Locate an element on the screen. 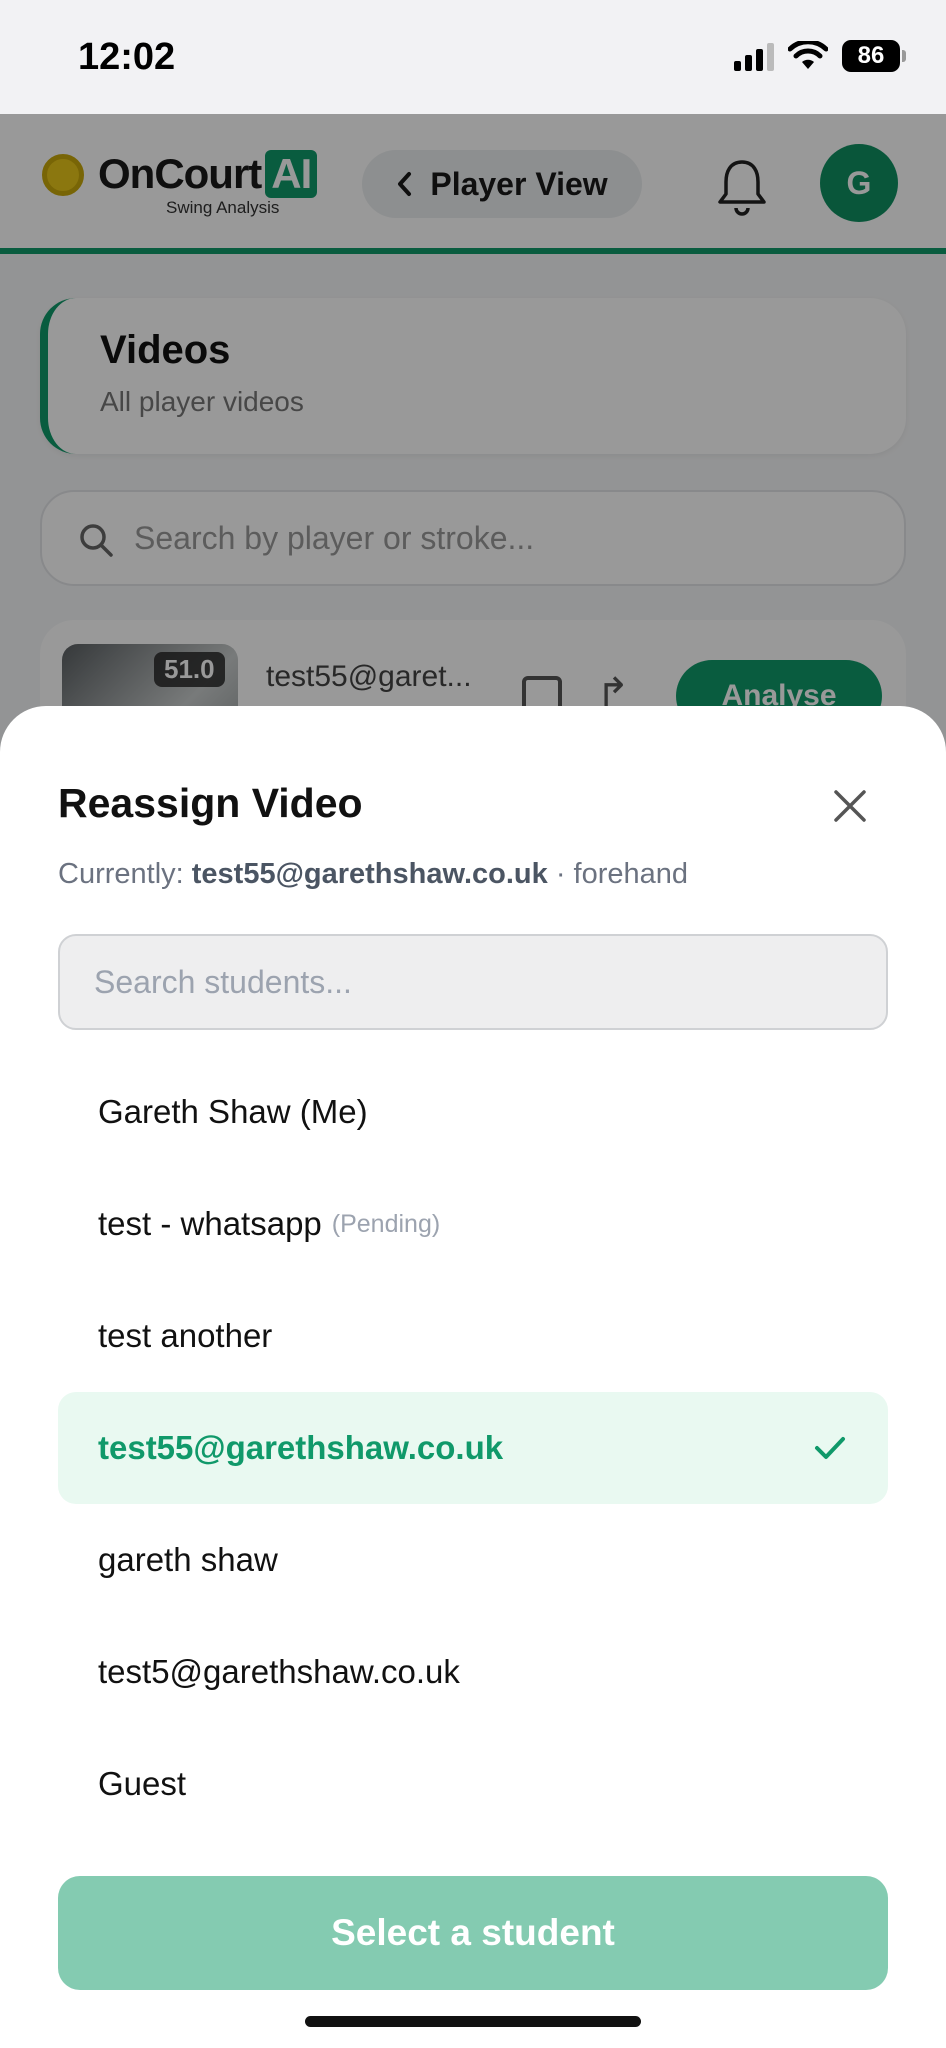 This screenshot has width=946, height=2048. pending-tag: (Pending) is located at coordinates (386, 1223).